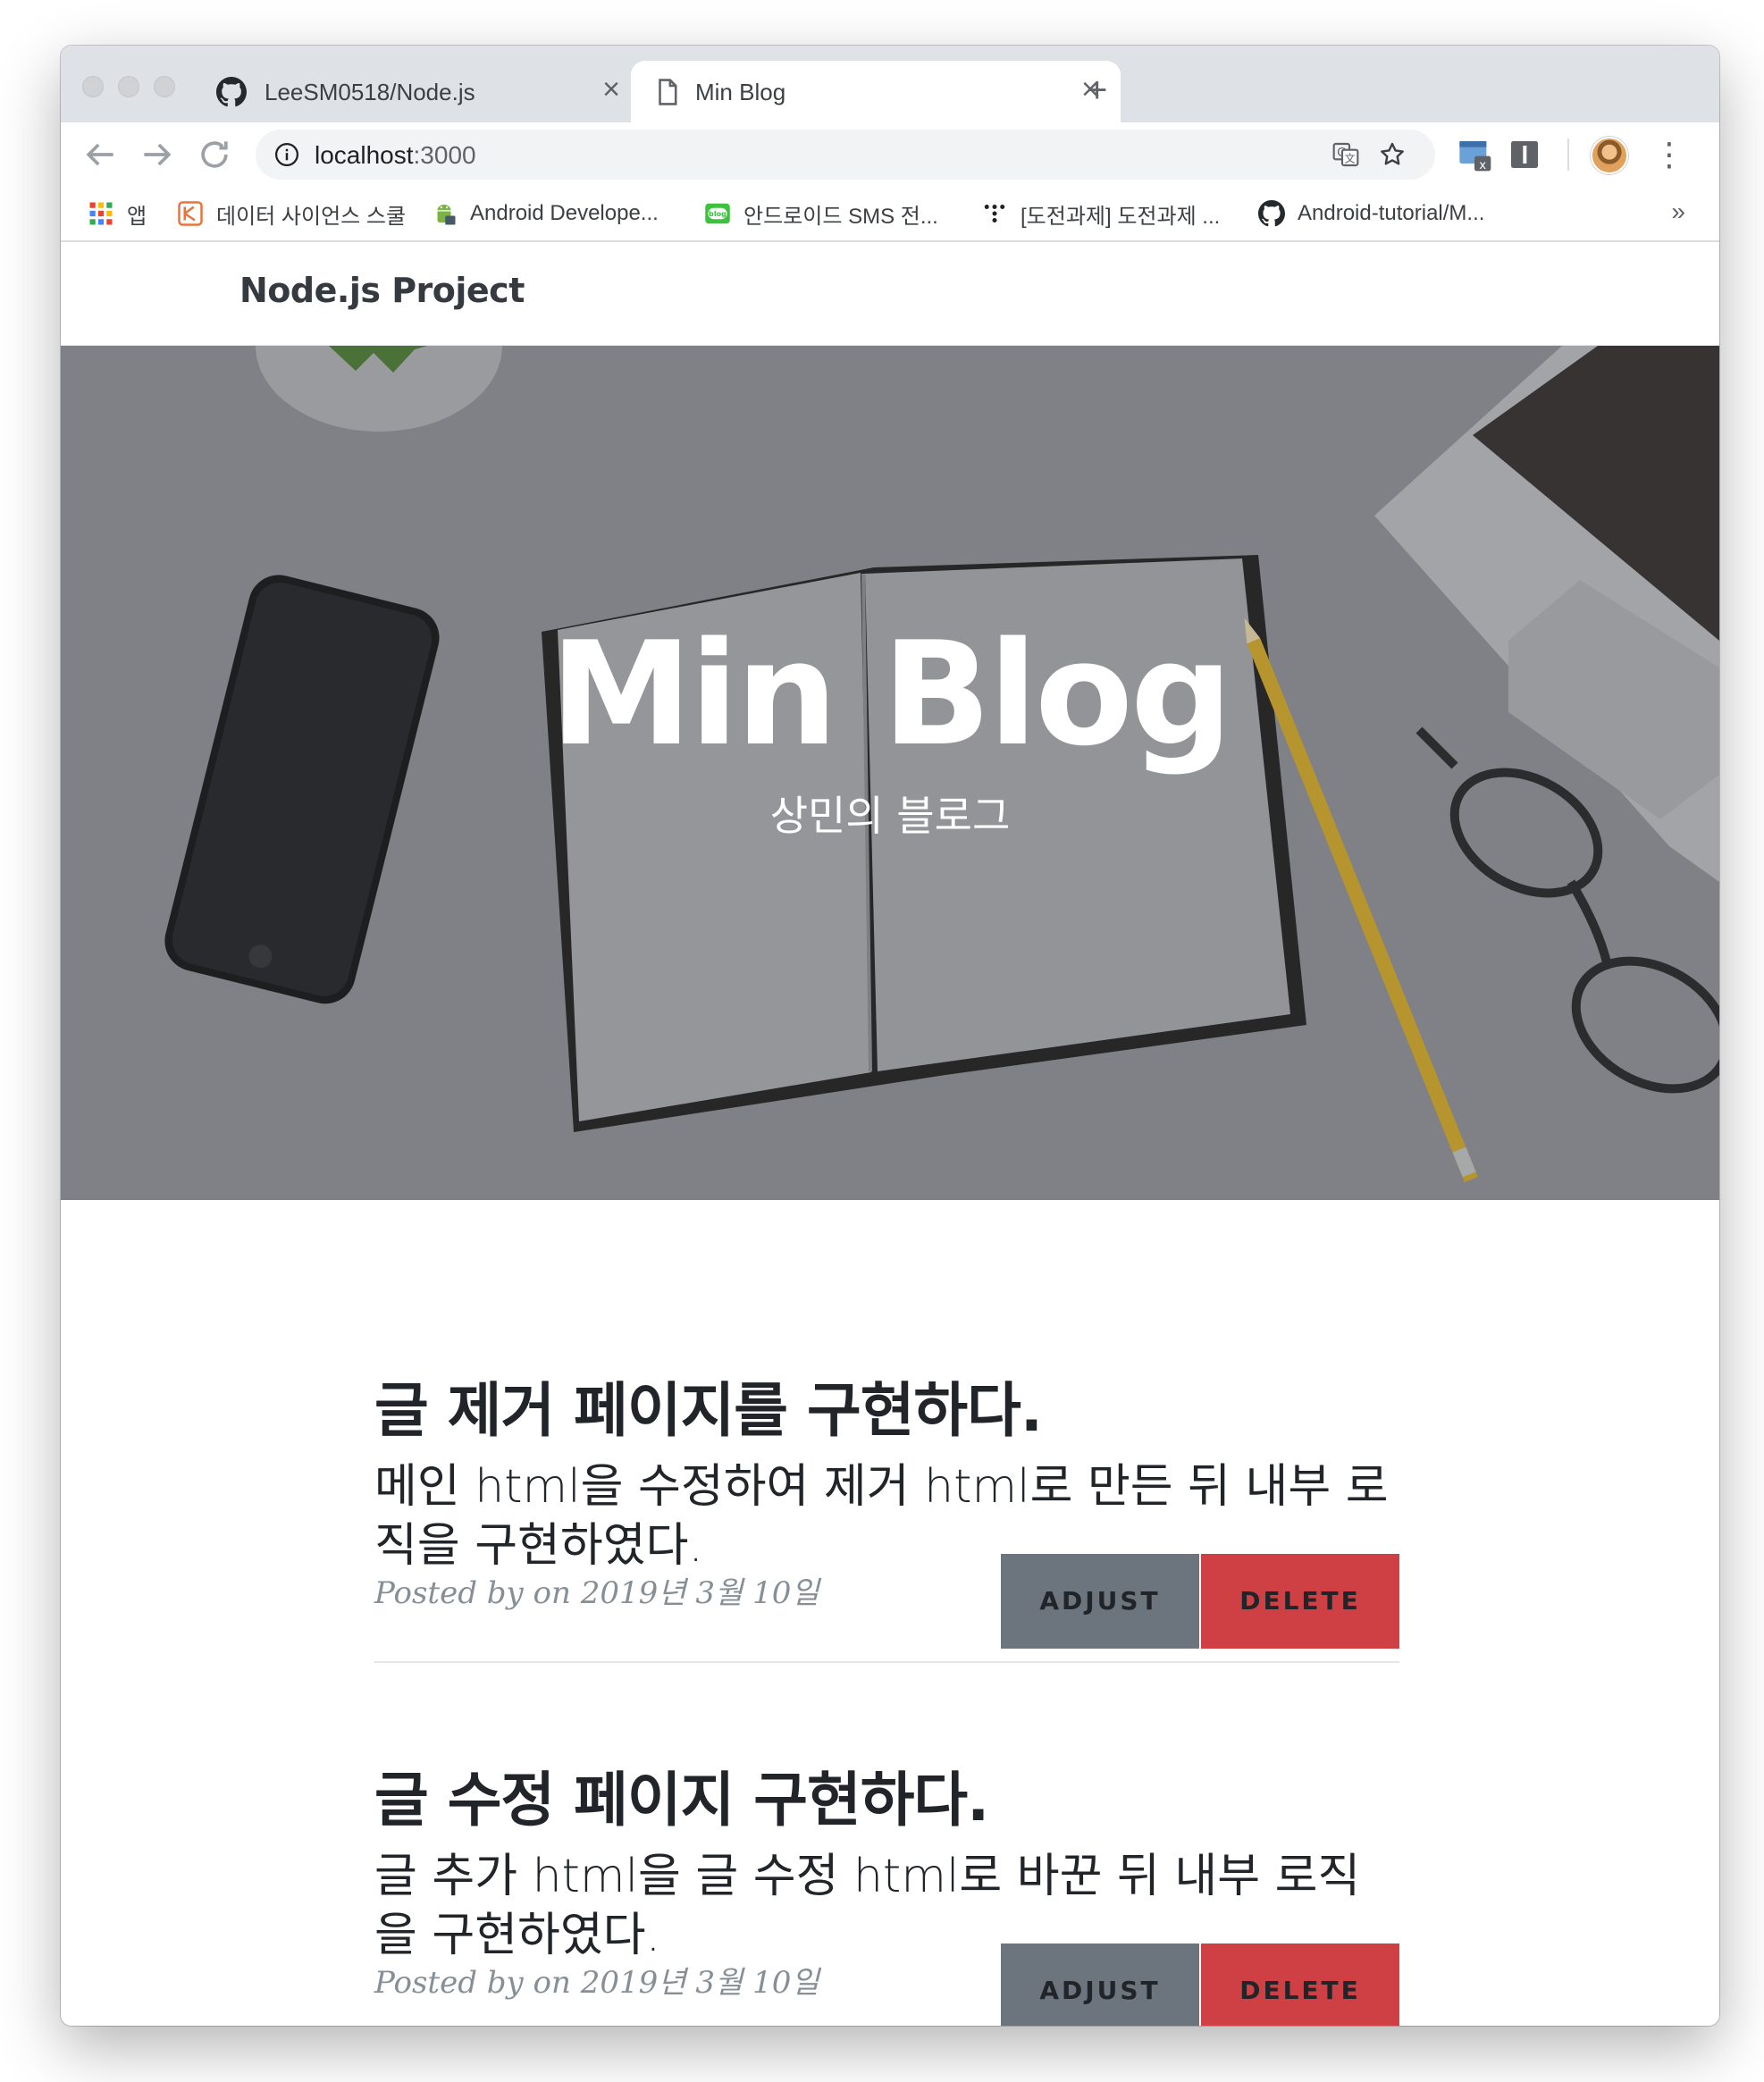 Image resolution: width=1764 pixels, height=2082 pixels. What do you see at coordinates (740, 92) in the screenshot?
I see `tab-title: Min Blog` at bounding box center [740, 92].